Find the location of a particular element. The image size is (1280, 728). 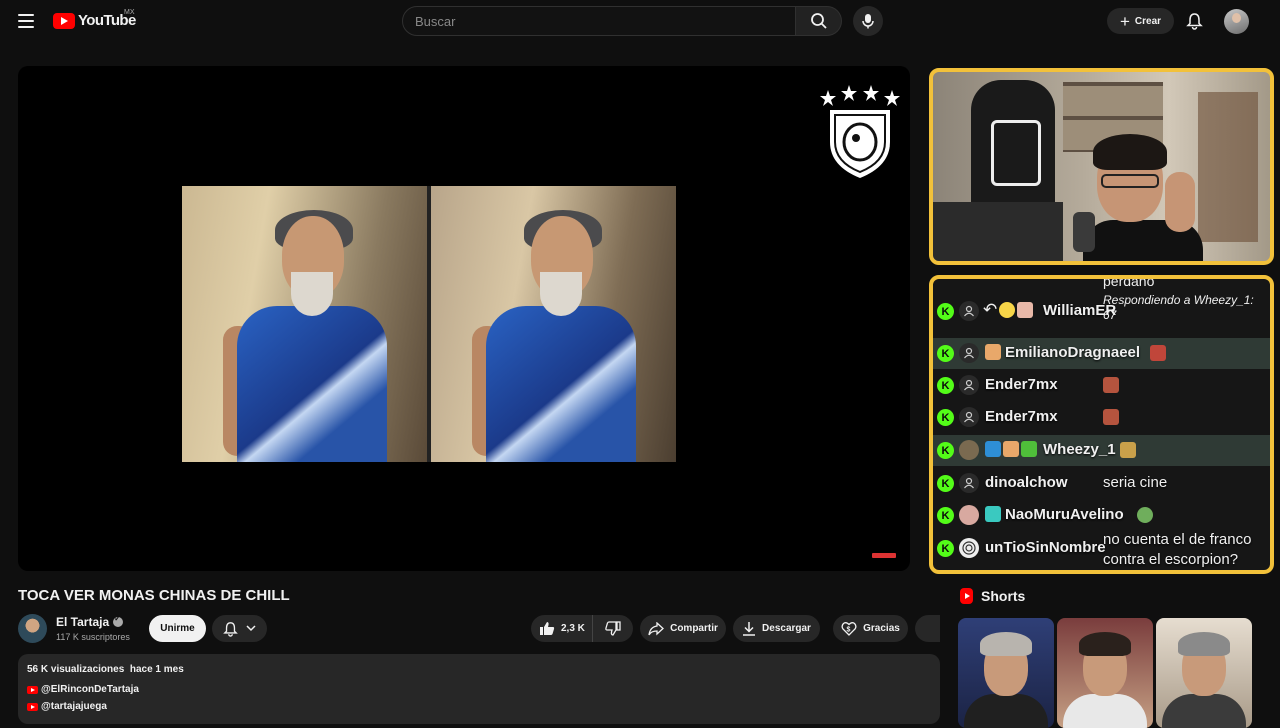

share-button: Compartir is located at coordinates (683, 628).